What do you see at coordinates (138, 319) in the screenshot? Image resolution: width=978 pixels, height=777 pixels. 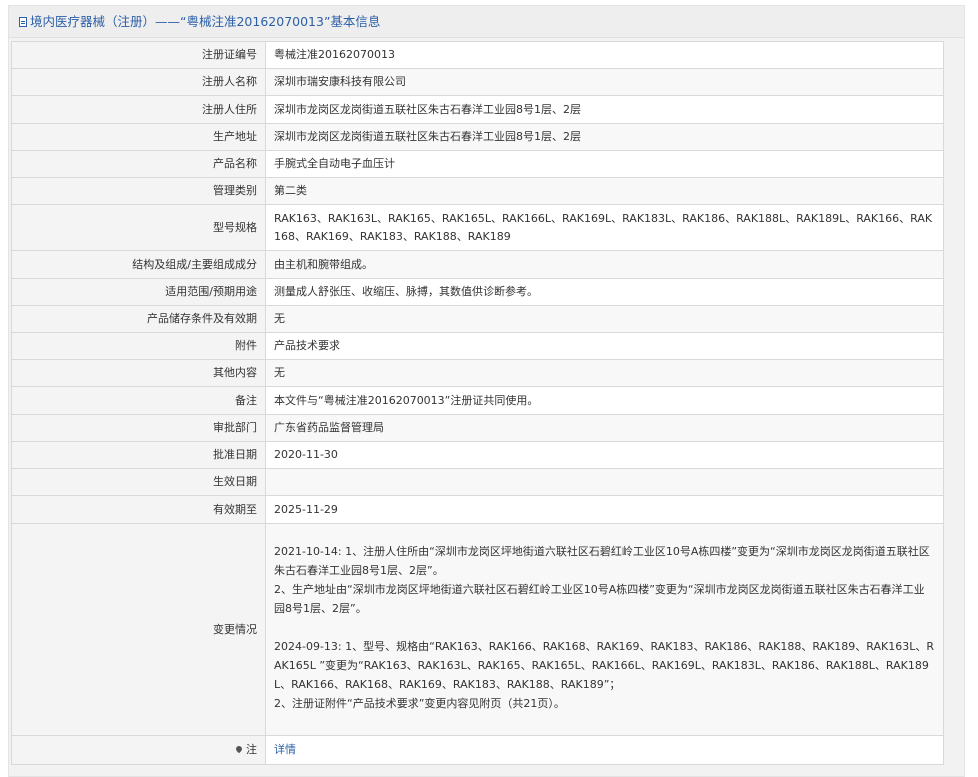 I see `row-label: 产品储存条件及有效期` at bounding box center [138, 319].